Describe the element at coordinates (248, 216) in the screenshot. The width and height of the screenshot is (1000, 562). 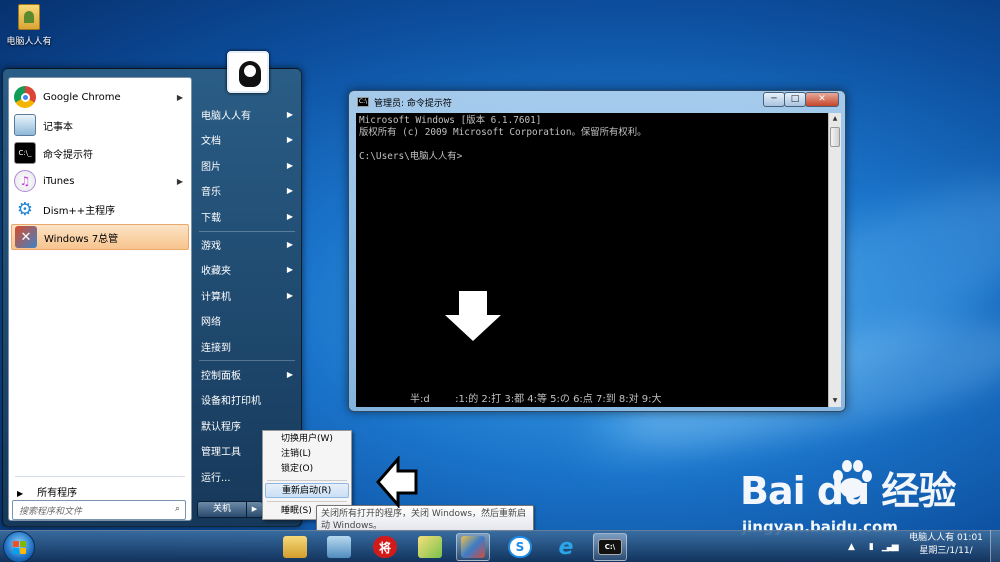
I see `link-downloads: 下载 ▶` at that location.